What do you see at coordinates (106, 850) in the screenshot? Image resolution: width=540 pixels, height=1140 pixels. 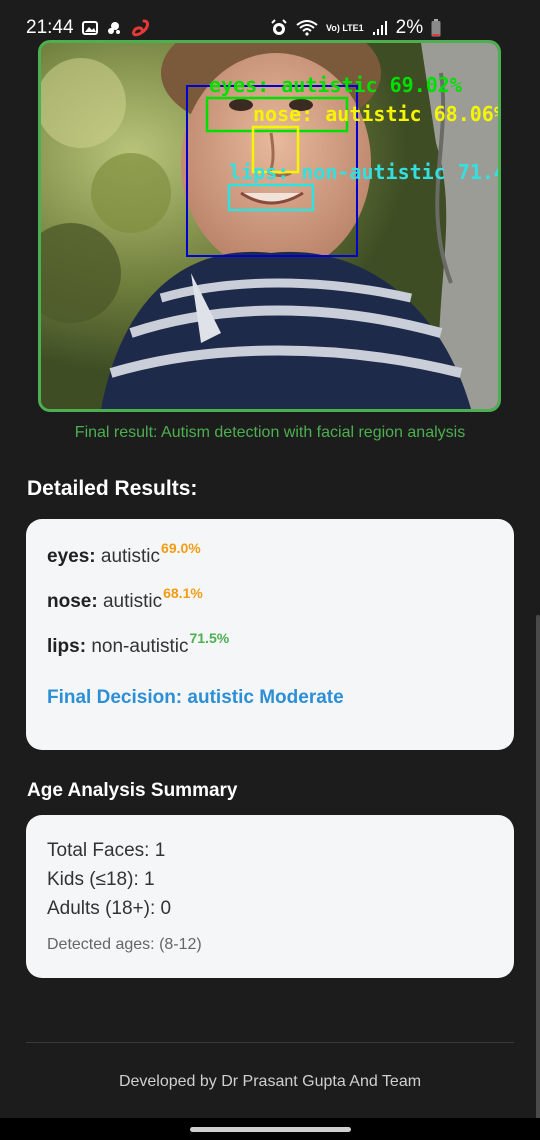 I see `total-faces: Total Faces: 1` at bounding box center [106, 850].